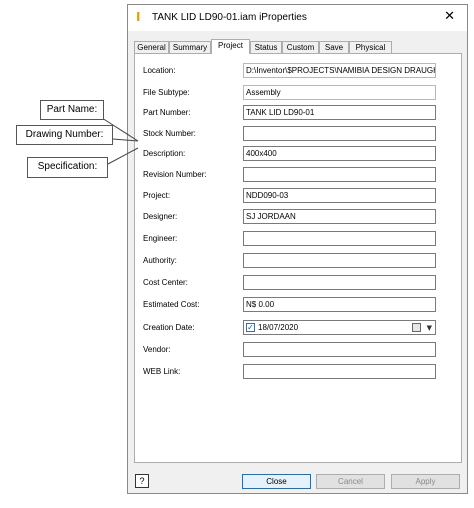  Describe the element at coordinates (339, 371) in the screenshot. I see `web-link-input` at that location.